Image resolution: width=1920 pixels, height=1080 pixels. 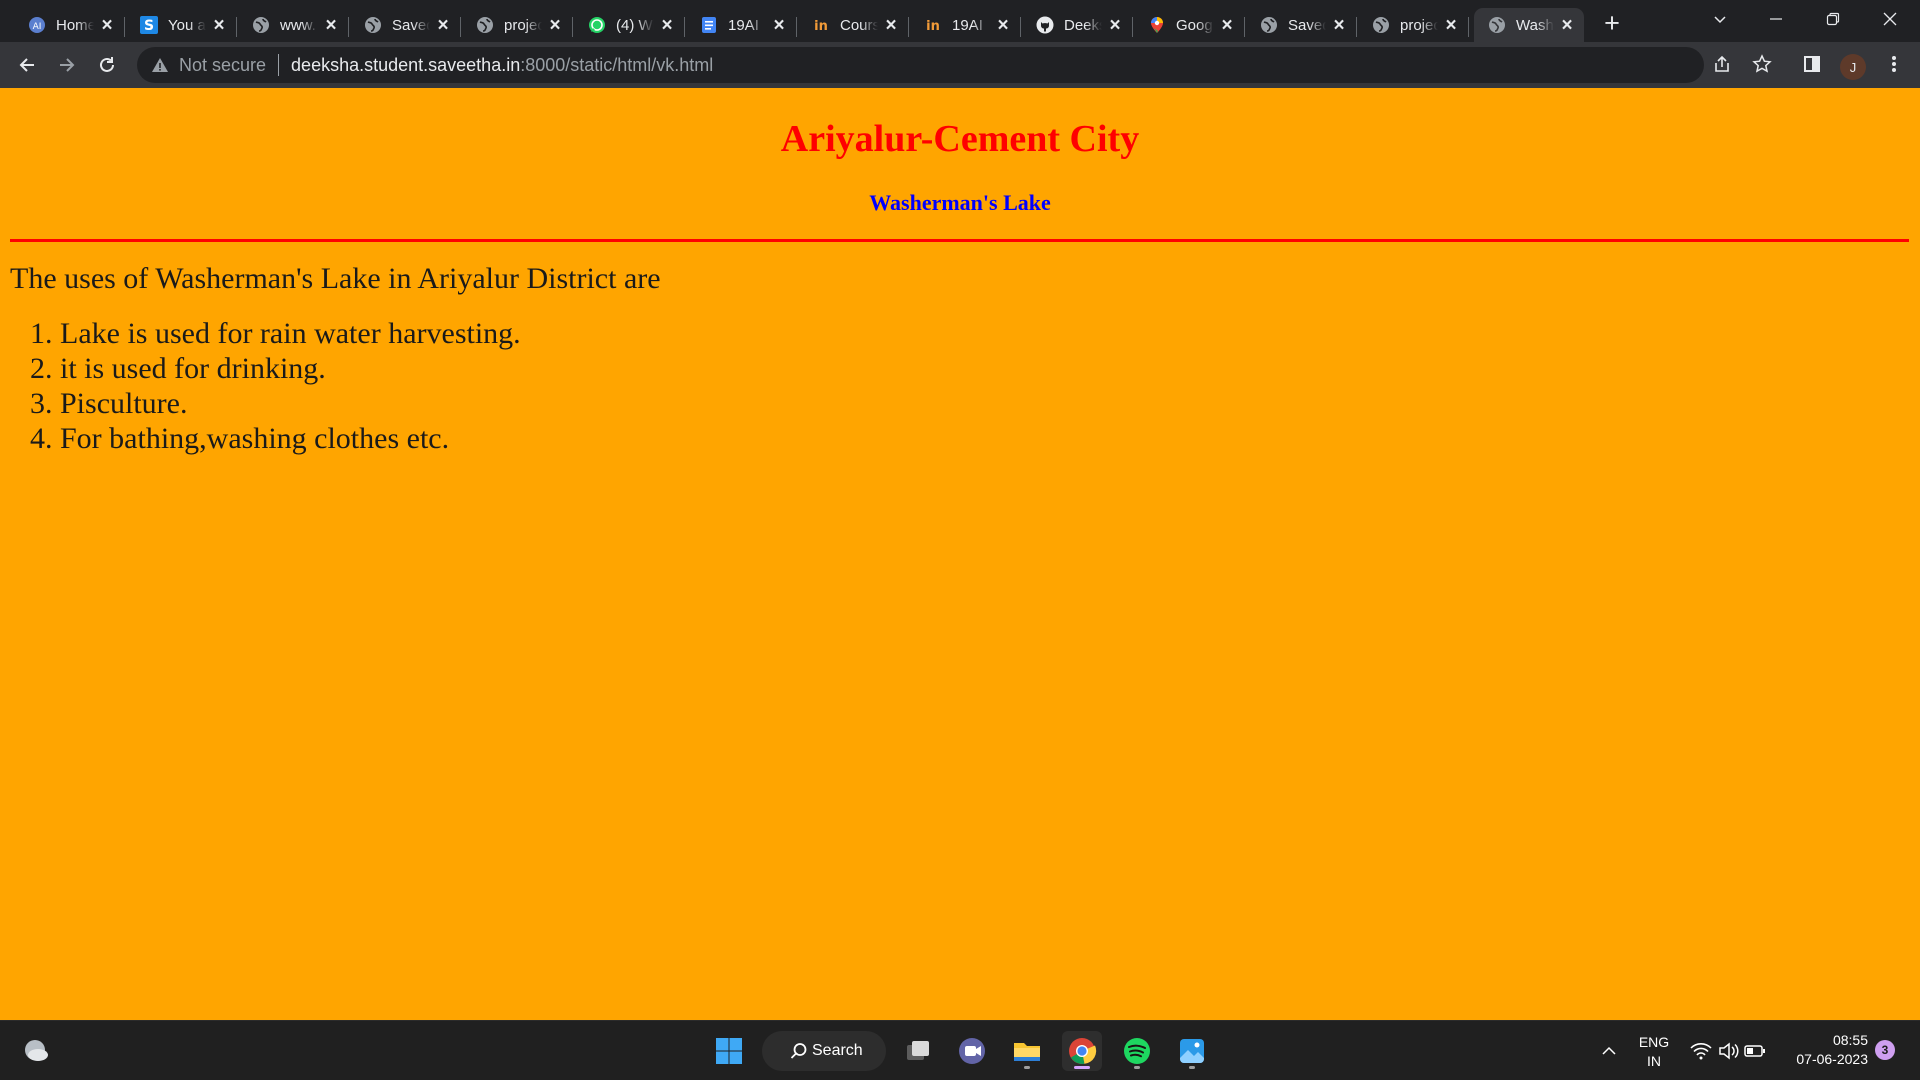 I want to click on chrome-button, so click(x=1082, y=1051).